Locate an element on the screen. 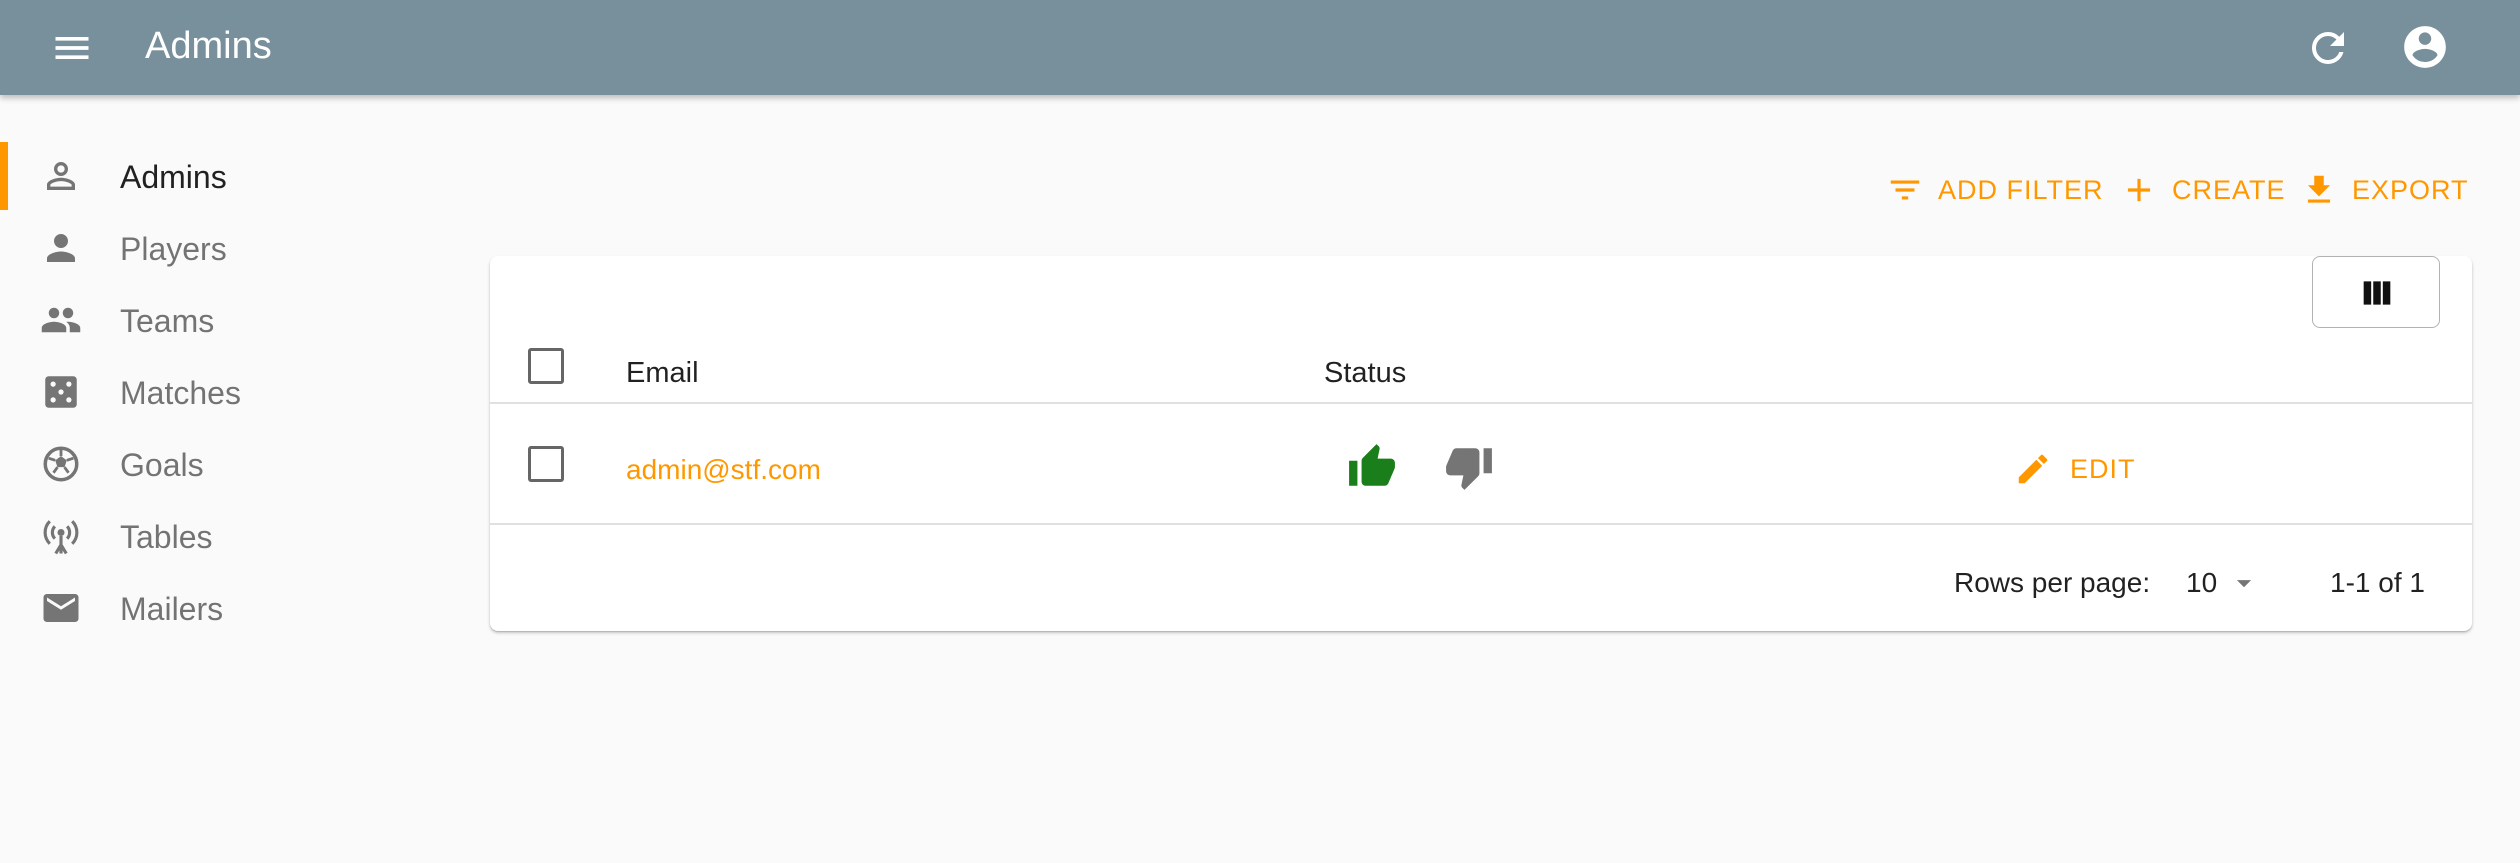 Image resolution: width=2520 pixels, height=863 pixels. export-button: EXPORT is located at coordinates (2384, 190).